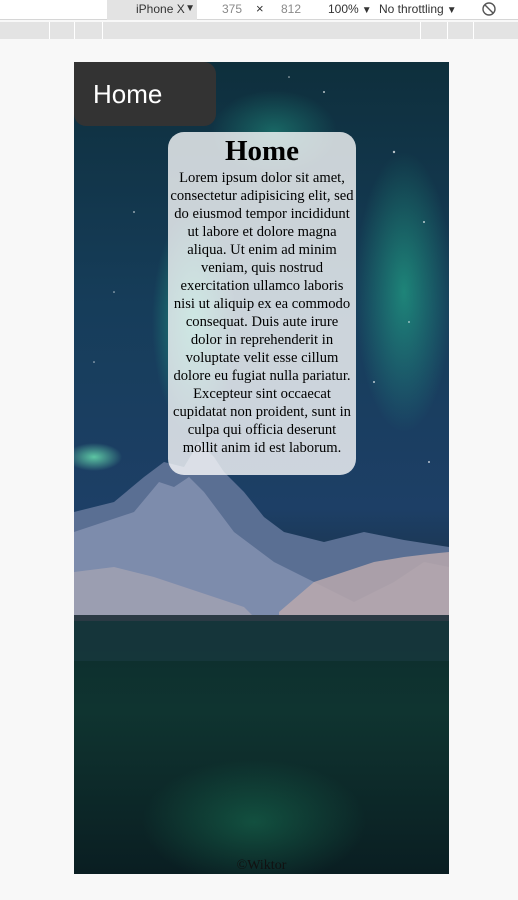  Describe the element at coordinates (145, 94) in the screenshot. I see `home-nav-button: Home` at that location.